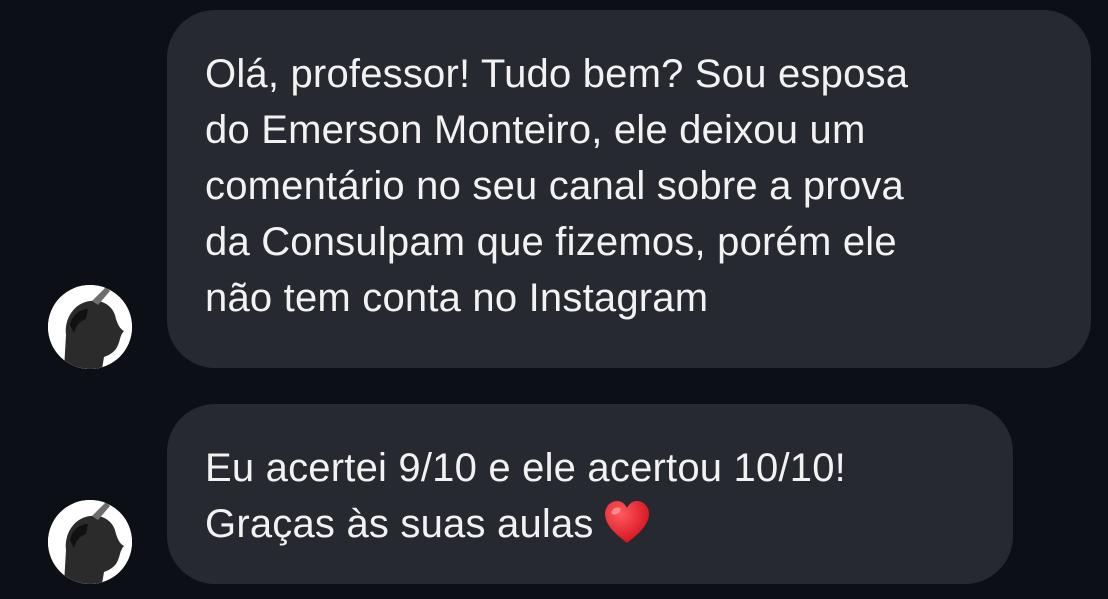 Image resolution: width=1108 pixels, height=599 pixels. I want to click on heart-icon, so click(627, 529).